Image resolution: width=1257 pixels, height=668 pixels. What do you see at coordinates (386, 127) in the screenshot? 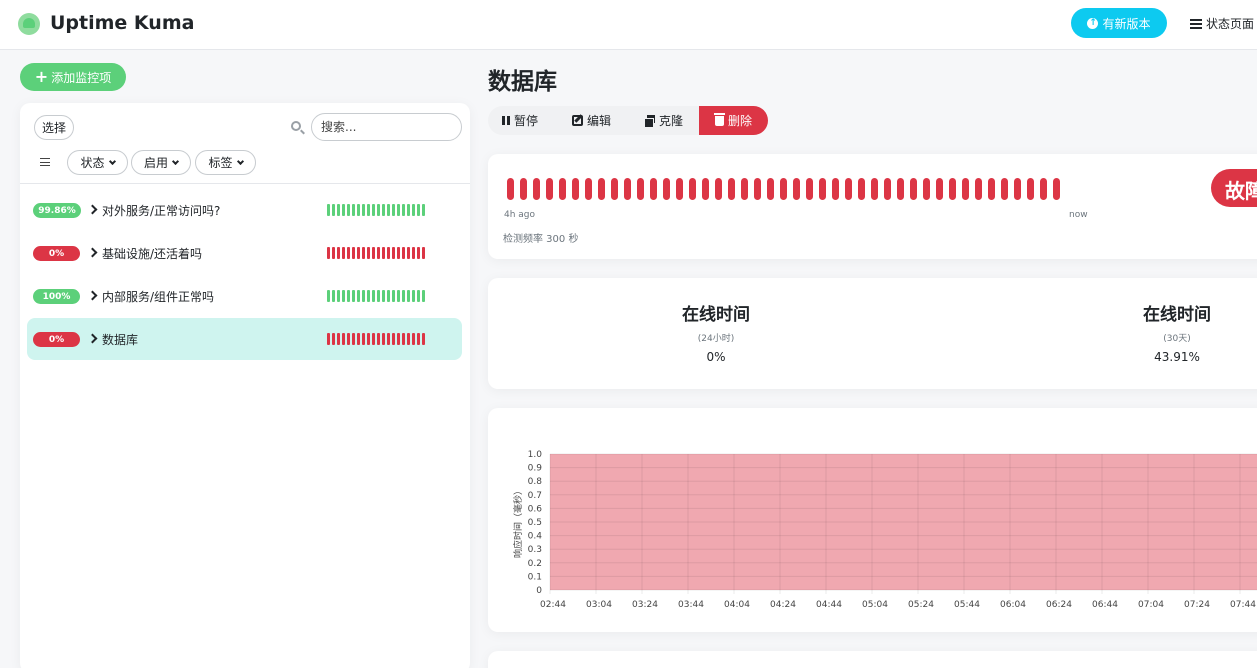
I see `search-input` at bounding box center [386, 127].